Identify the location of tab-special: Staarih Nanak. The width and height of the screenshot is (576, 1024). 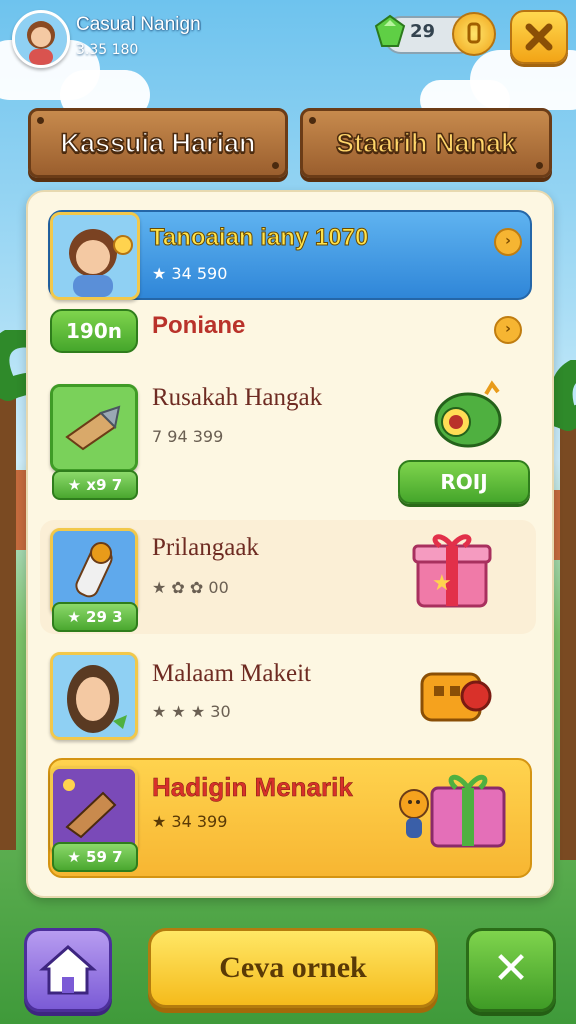
(426, 143).